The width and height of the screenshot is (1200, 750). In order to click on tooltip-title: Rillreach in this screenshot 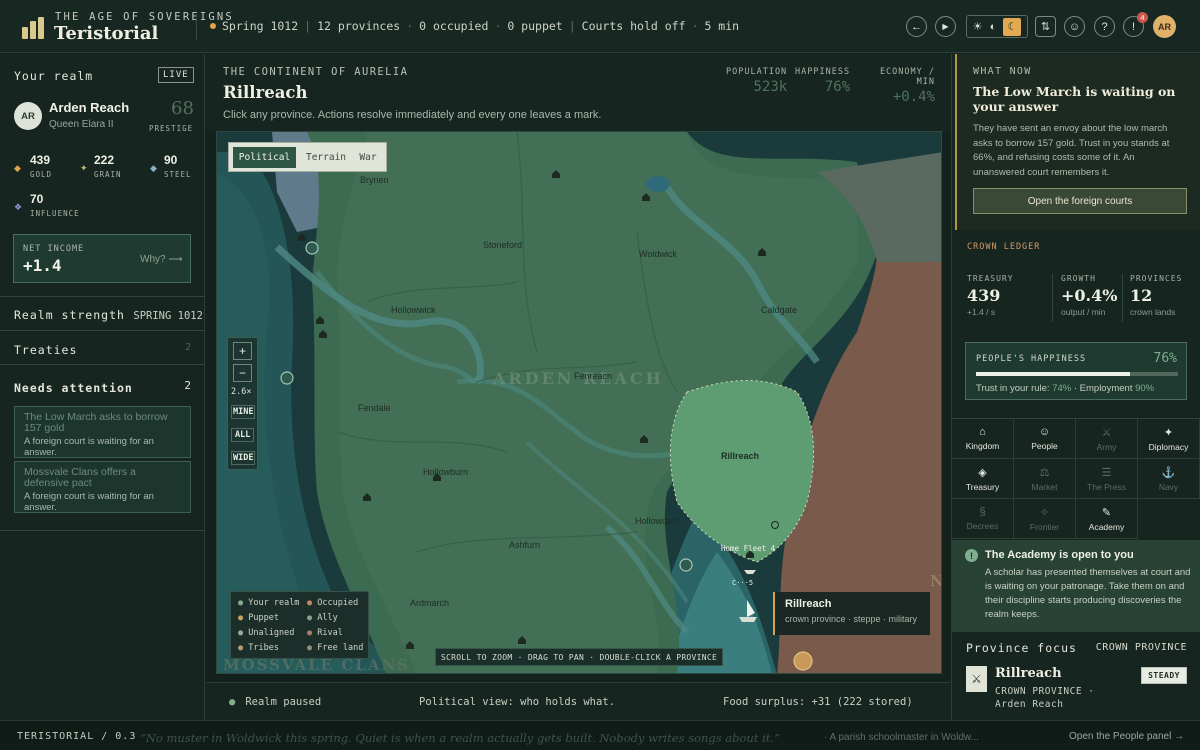, I will do `click(808, 604)`.